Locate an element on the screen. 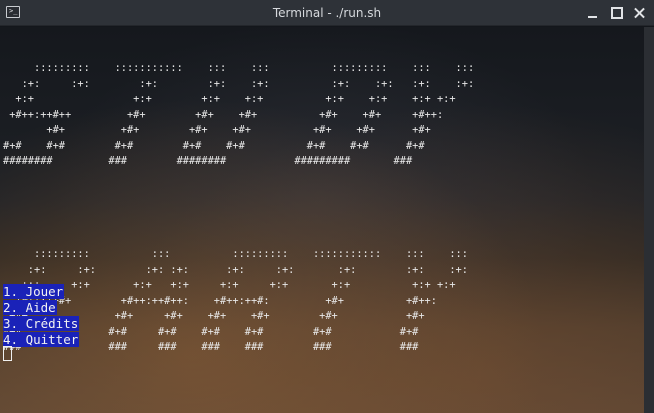 This screenshot has height=413, width=654. menu-item-quitter: 4. Quitter is located at coordinates (41, 340).